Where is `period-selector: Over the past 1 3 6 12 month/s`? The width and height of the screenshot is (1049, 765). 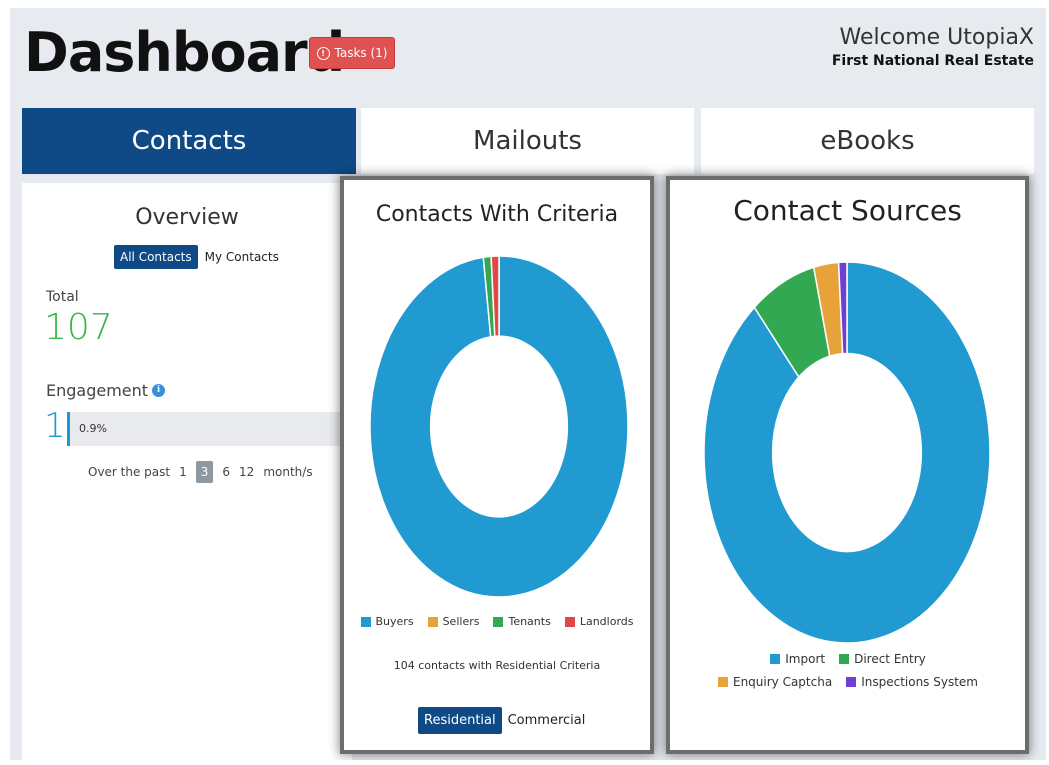
period-selector: Over the past 1 3 6 12 month/s is located at coordinates (200, 472).